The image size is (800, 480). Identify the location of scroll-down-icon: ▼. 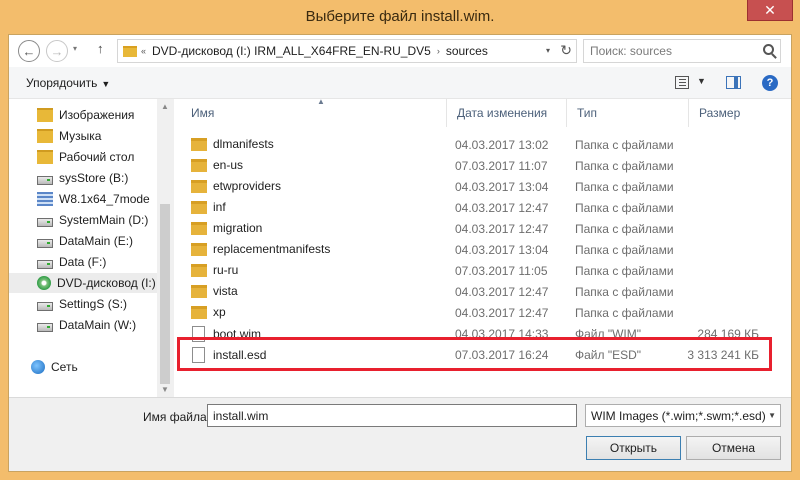
(165, 389).